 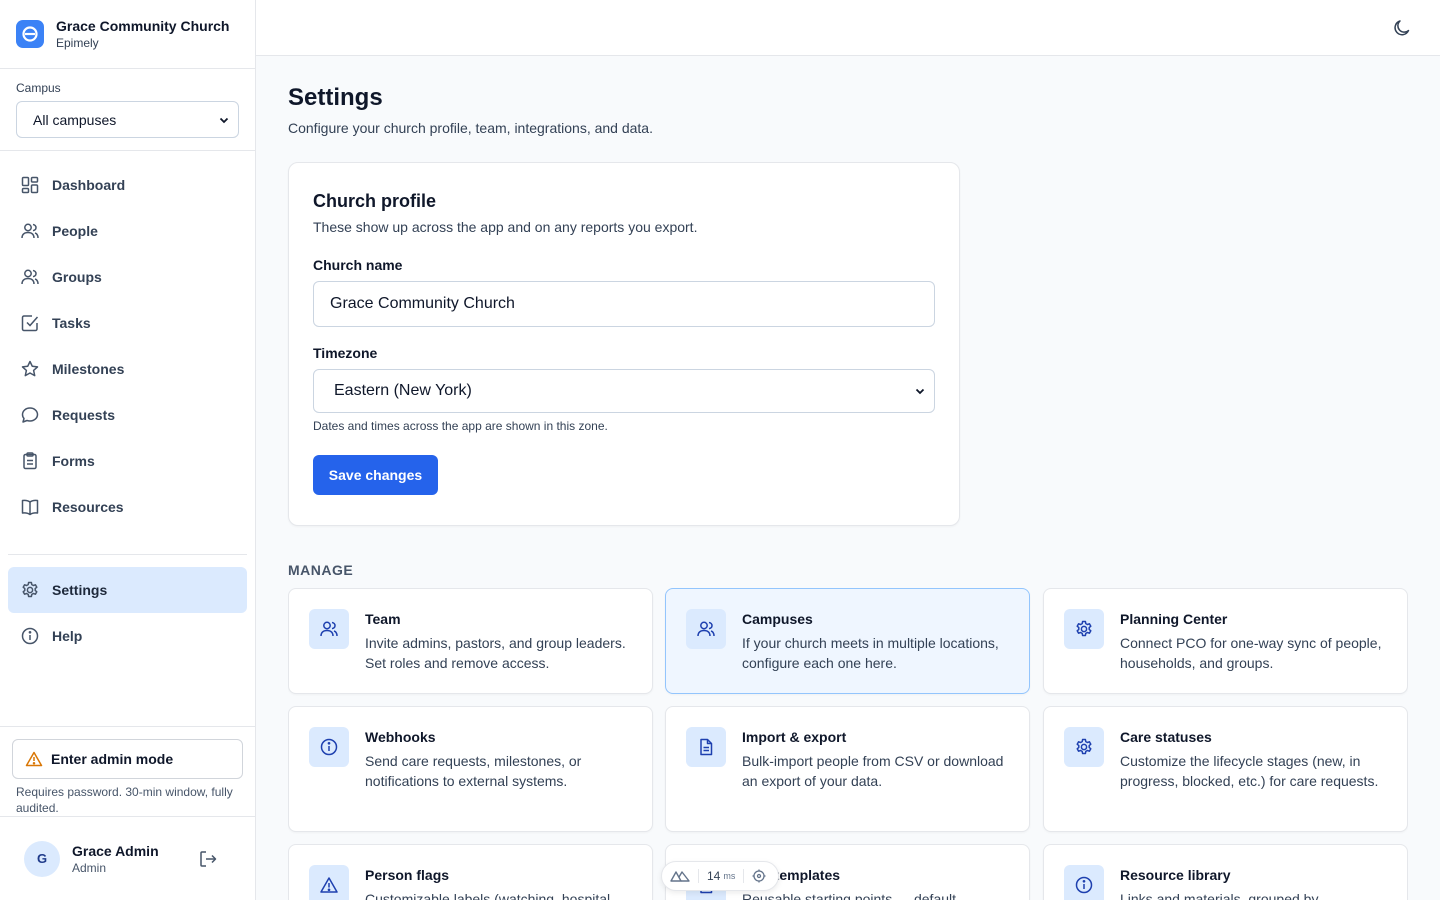 I want to click on avatar: G, so click(x=42, y=858).